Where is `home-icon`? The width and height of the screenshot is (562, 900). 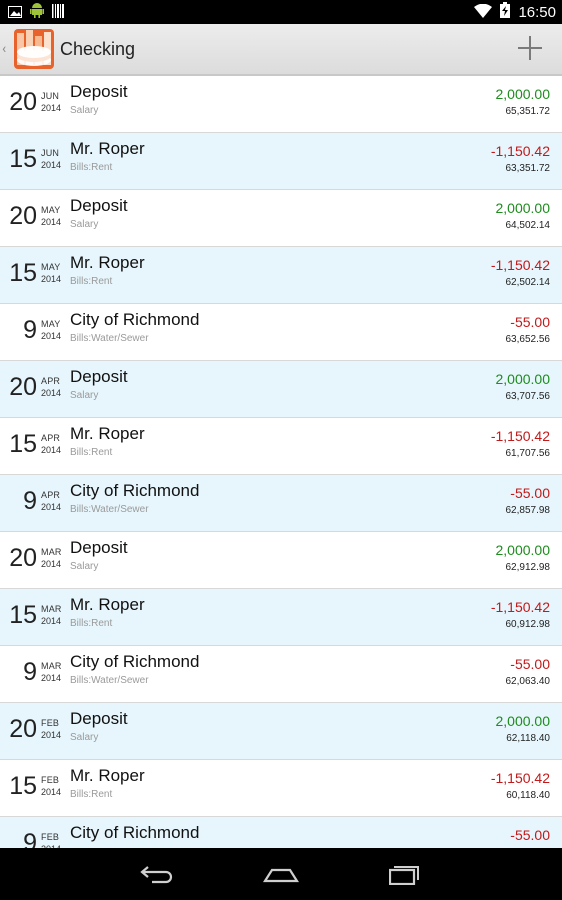 home-icon is located at coordinates (281, 874).